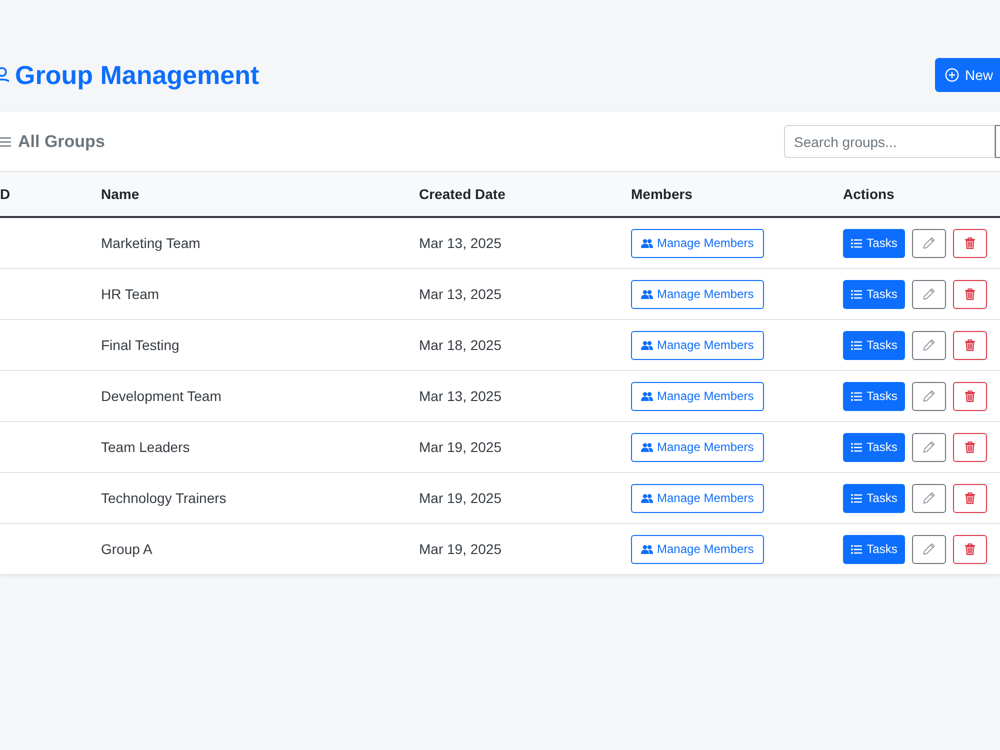 This screenshot has height=750, width=1000. I want to click on created-date: Mar 18, 2025, so click(460, 345).